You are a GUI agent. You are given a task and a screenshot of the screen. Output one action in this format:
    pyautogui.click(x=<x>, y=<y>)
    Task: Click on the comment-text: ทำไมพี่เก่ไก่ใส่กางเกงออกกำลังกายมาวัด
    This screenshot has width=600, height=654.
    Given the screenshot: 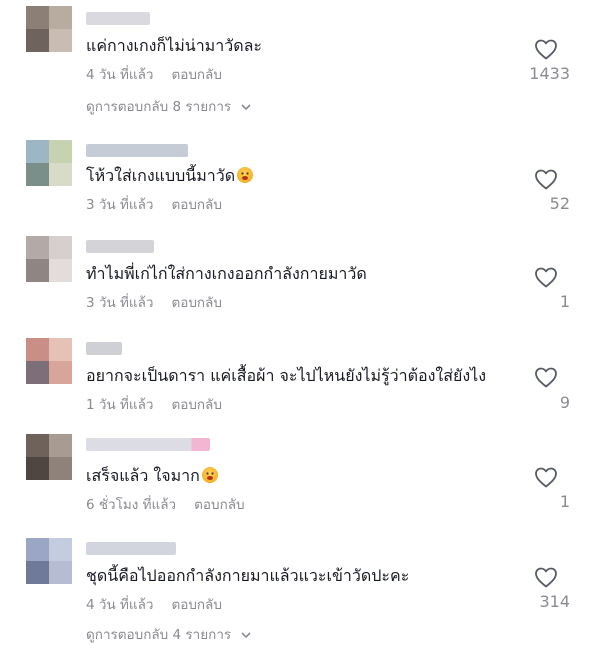 What is the action you would take?
    pyautogui.click(x=226, y=273)
    